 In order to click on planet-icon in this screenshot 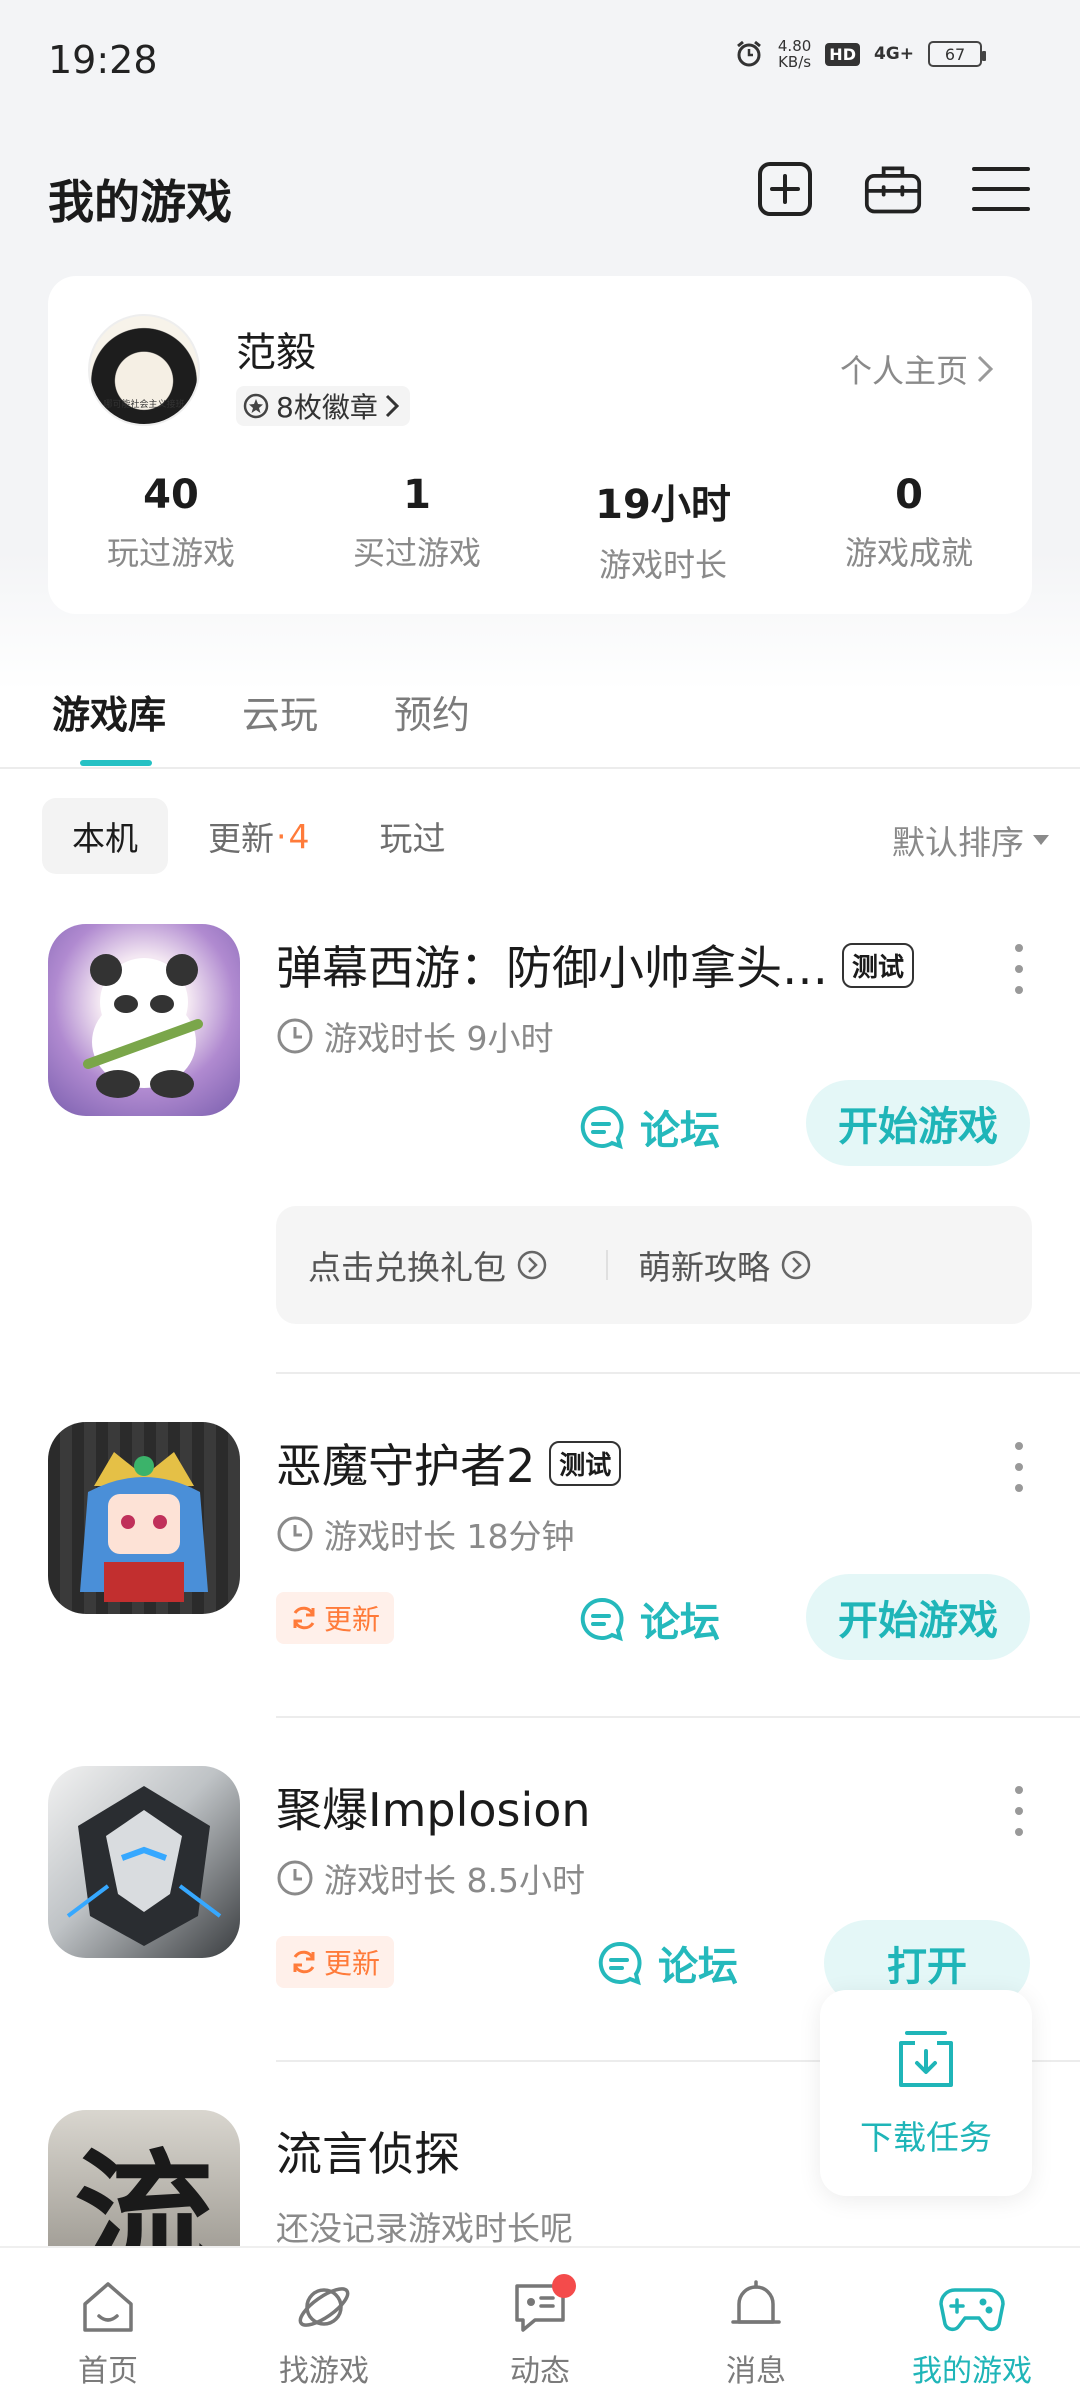, I will do `click(324, 2307)`.